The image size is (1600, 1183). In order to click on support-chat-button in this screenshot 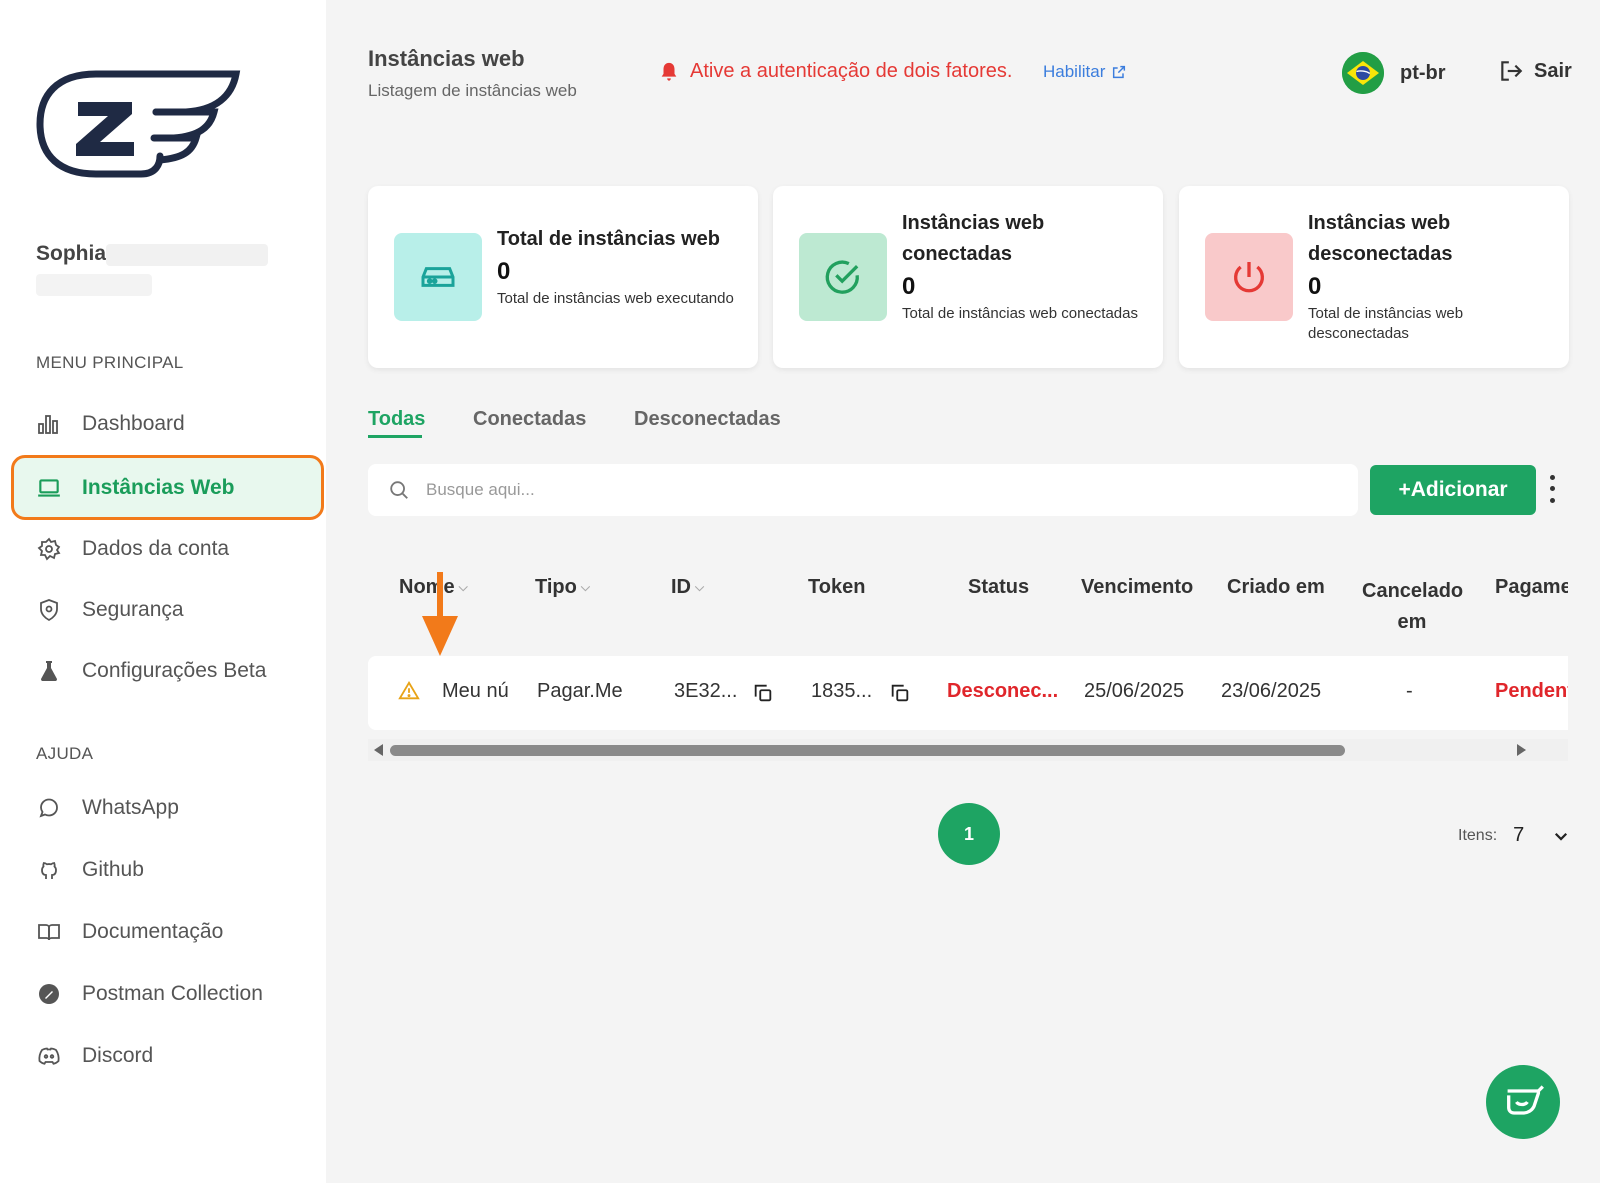, I will do `click(1523, 1102)`.